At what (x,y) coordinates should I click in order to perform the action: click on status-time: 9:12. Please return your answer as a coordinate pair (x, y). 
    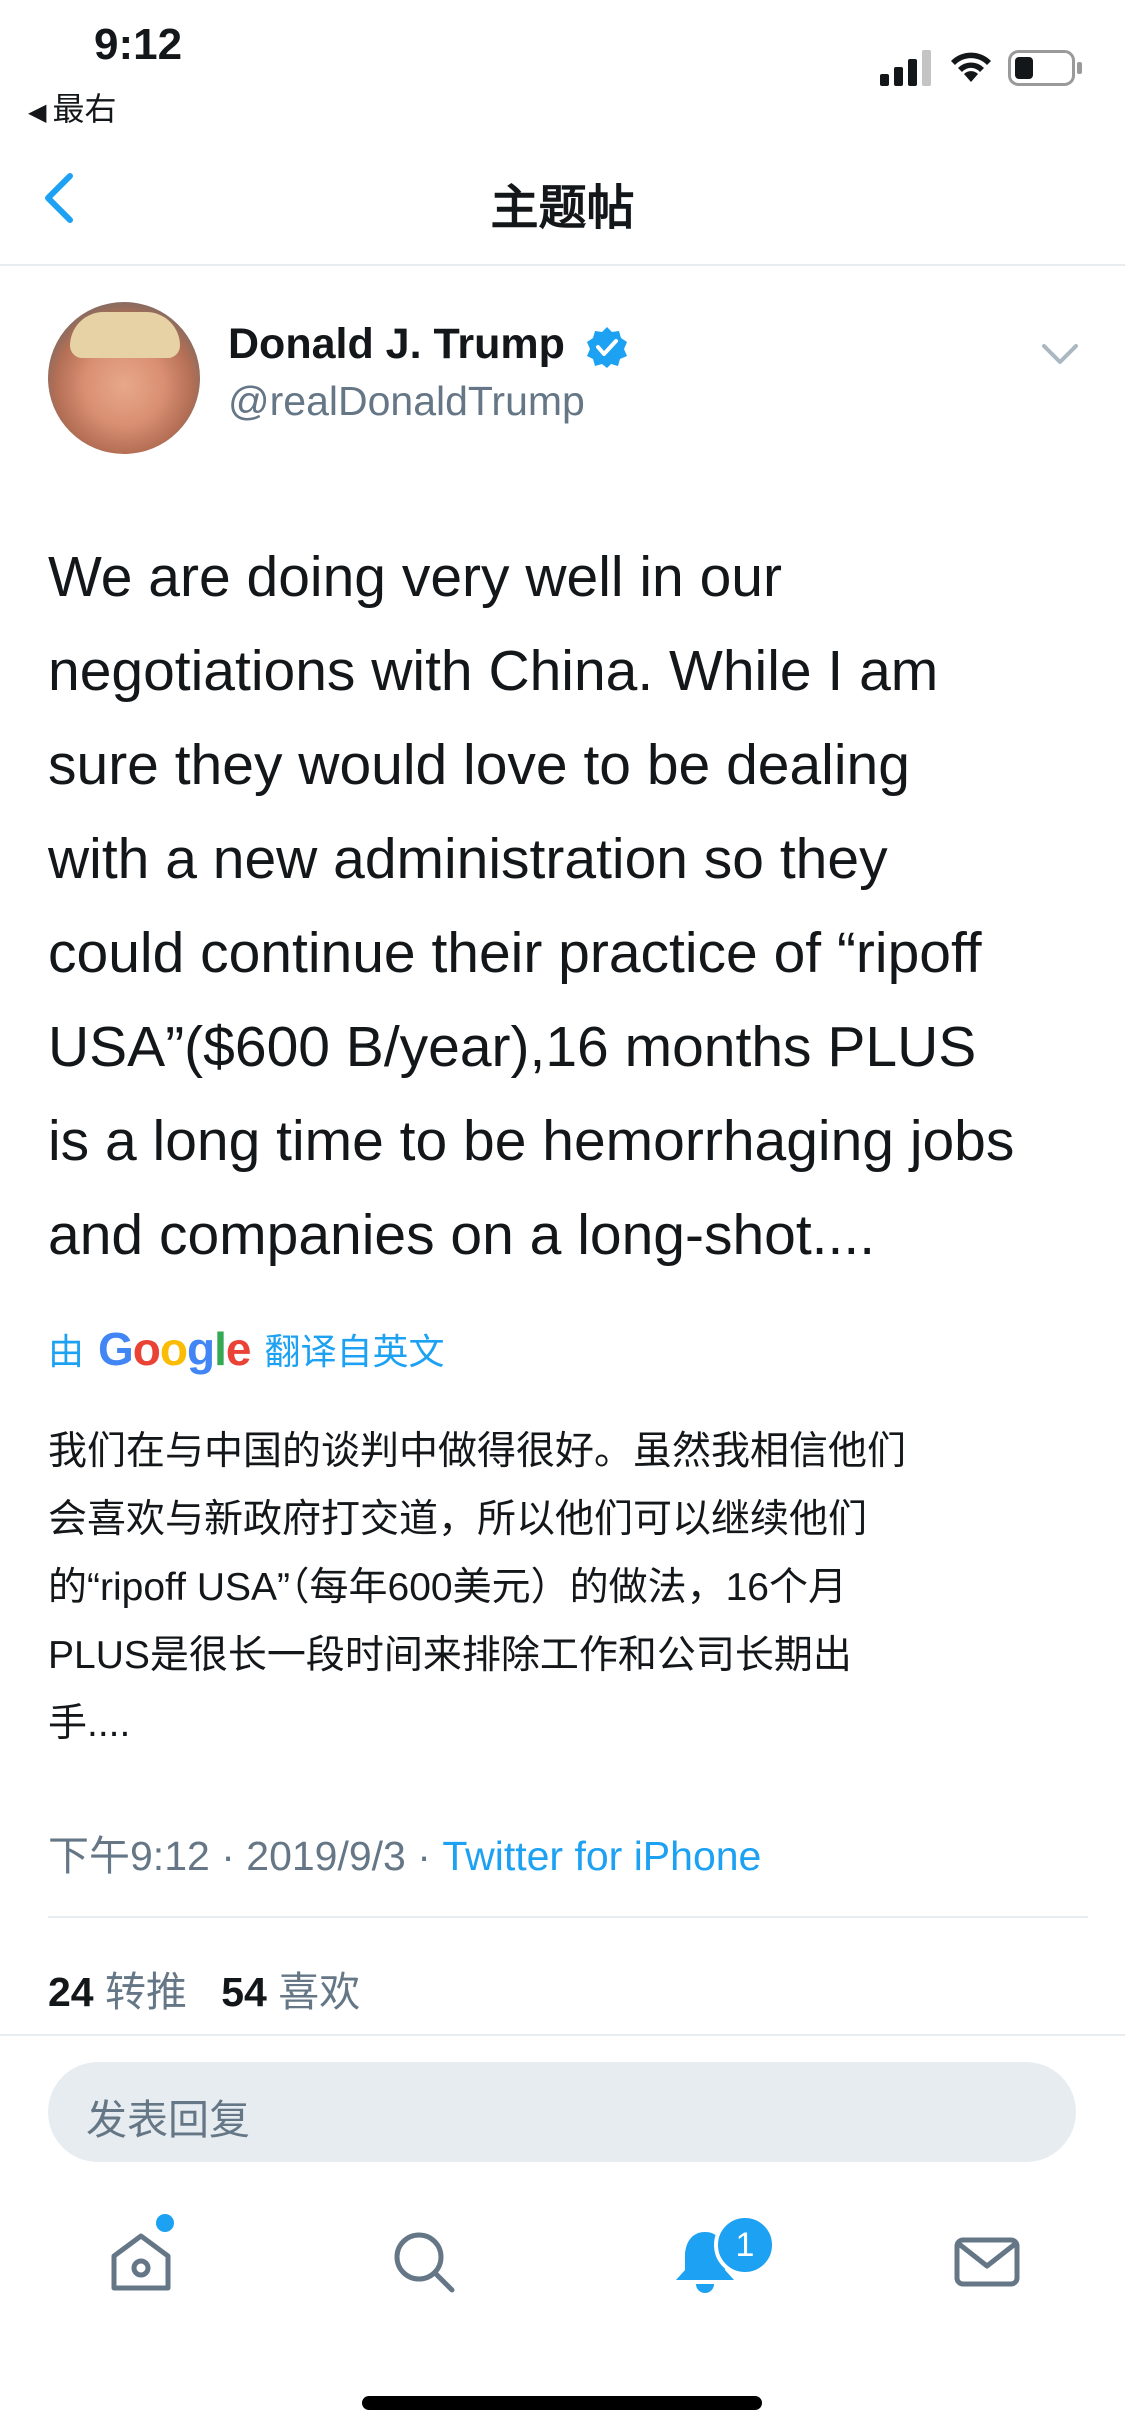
    Looking at the image, I should click on (138, 44).